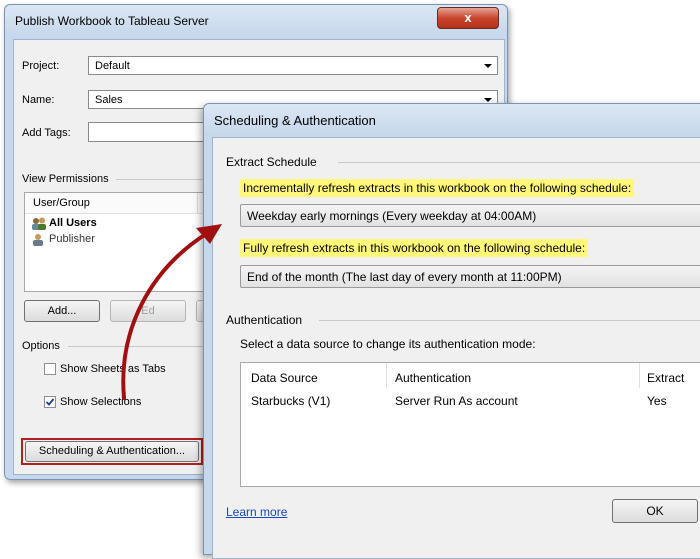 The width and height of the screenshot is (700, 559). What do you see at coordinates (101, 402) in the screenshot?
I see `show-selections-label: Show Selections` at bounding box center [101, 402].